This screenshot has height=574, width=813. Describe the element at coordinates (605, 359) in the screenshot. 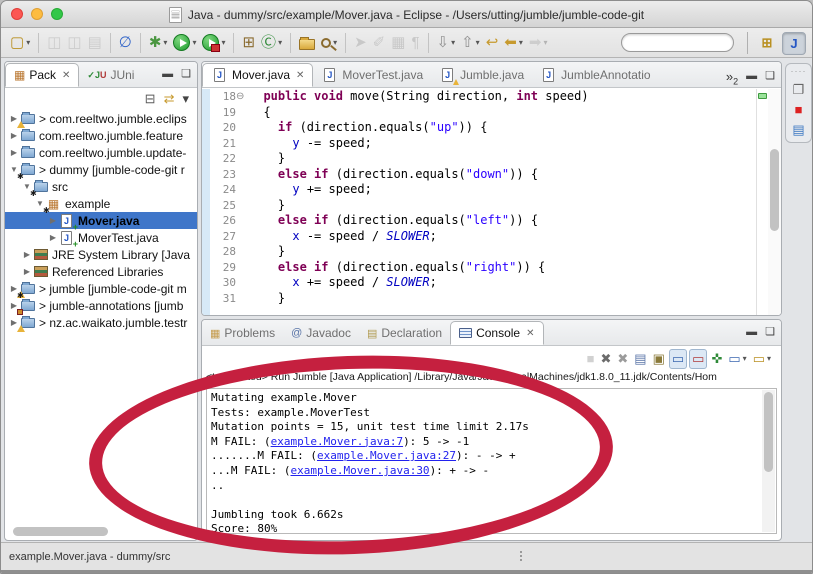

I see `remove-launch-button: ✖` at that location.